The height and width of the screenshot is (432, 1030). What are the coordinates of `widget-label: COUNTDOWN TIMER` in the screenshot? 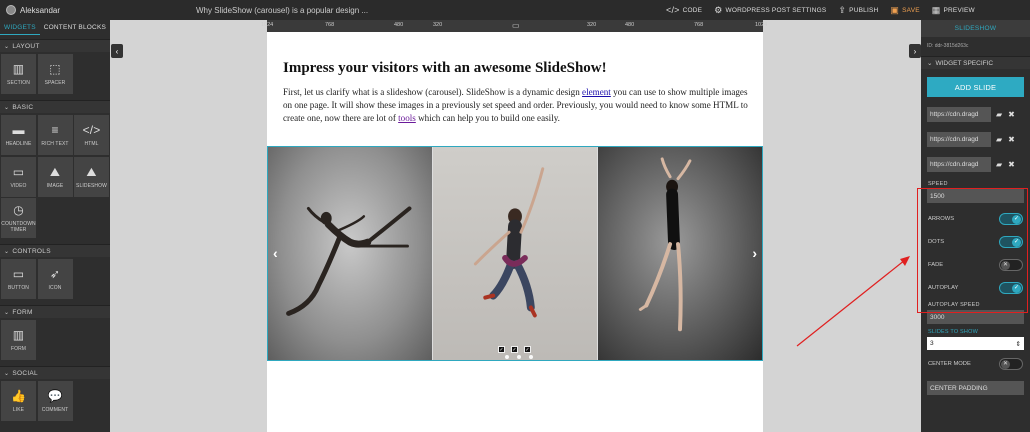 It's located at (18, 227).